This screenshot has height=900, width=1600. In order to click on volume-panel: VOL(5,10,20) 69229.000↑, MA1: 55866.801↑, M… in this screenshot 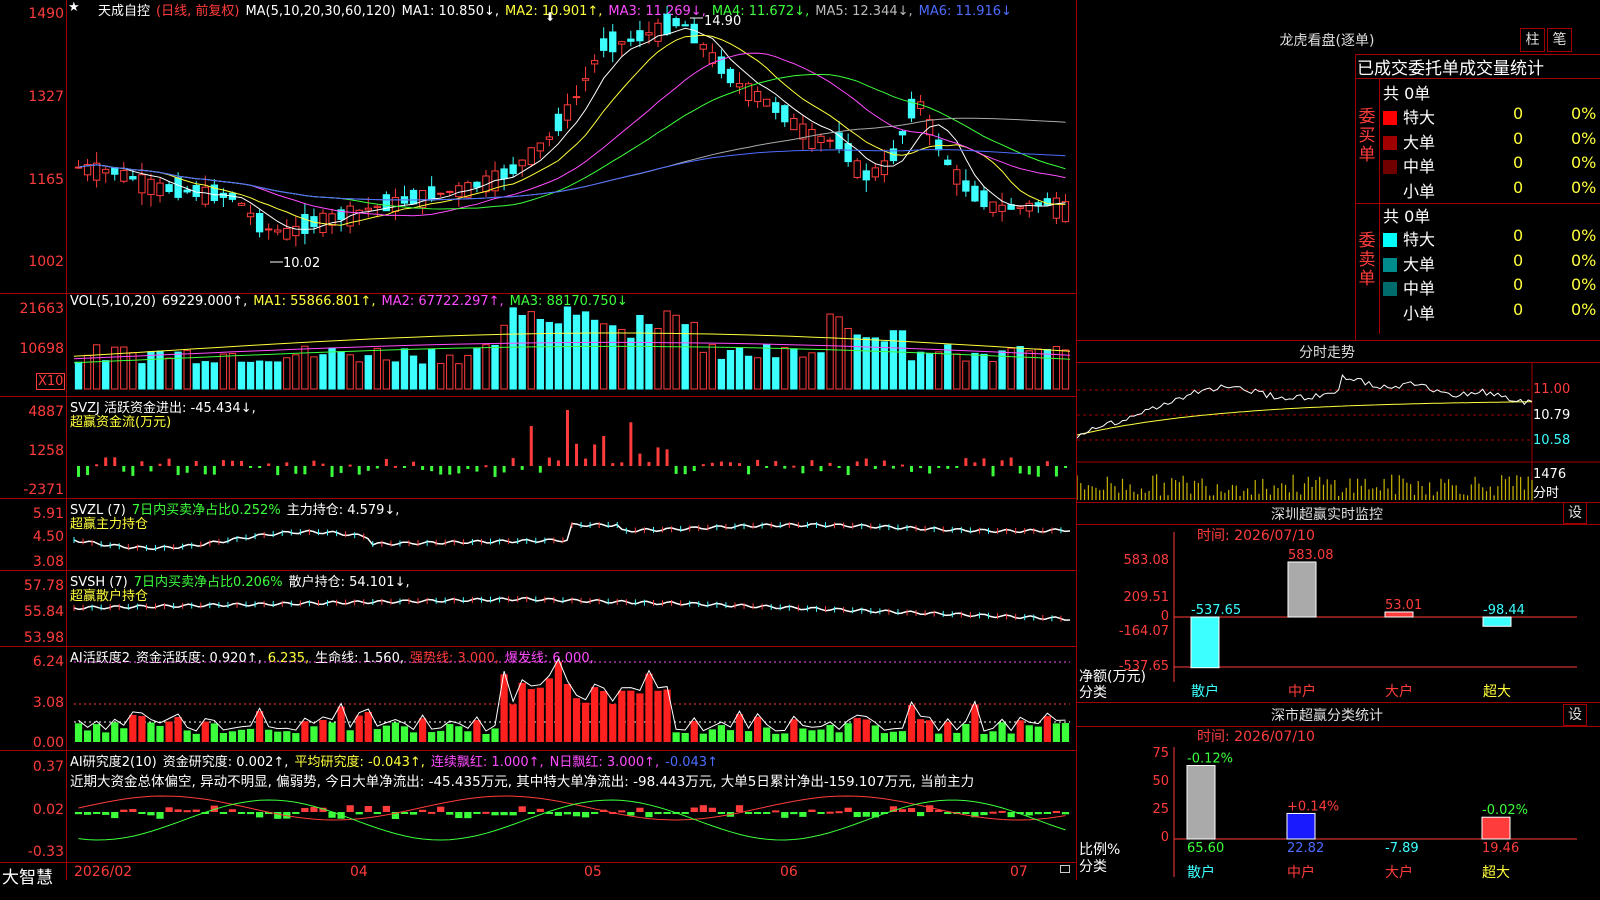, I will do `click(538, 344)`.